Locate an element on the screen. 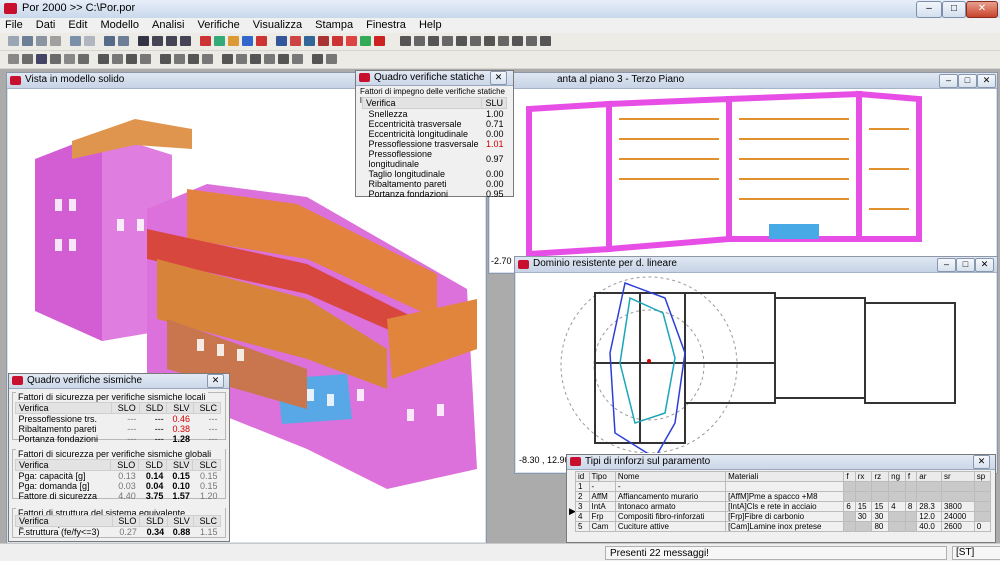  cell: 0.88 is located at coordinates (181, 532).